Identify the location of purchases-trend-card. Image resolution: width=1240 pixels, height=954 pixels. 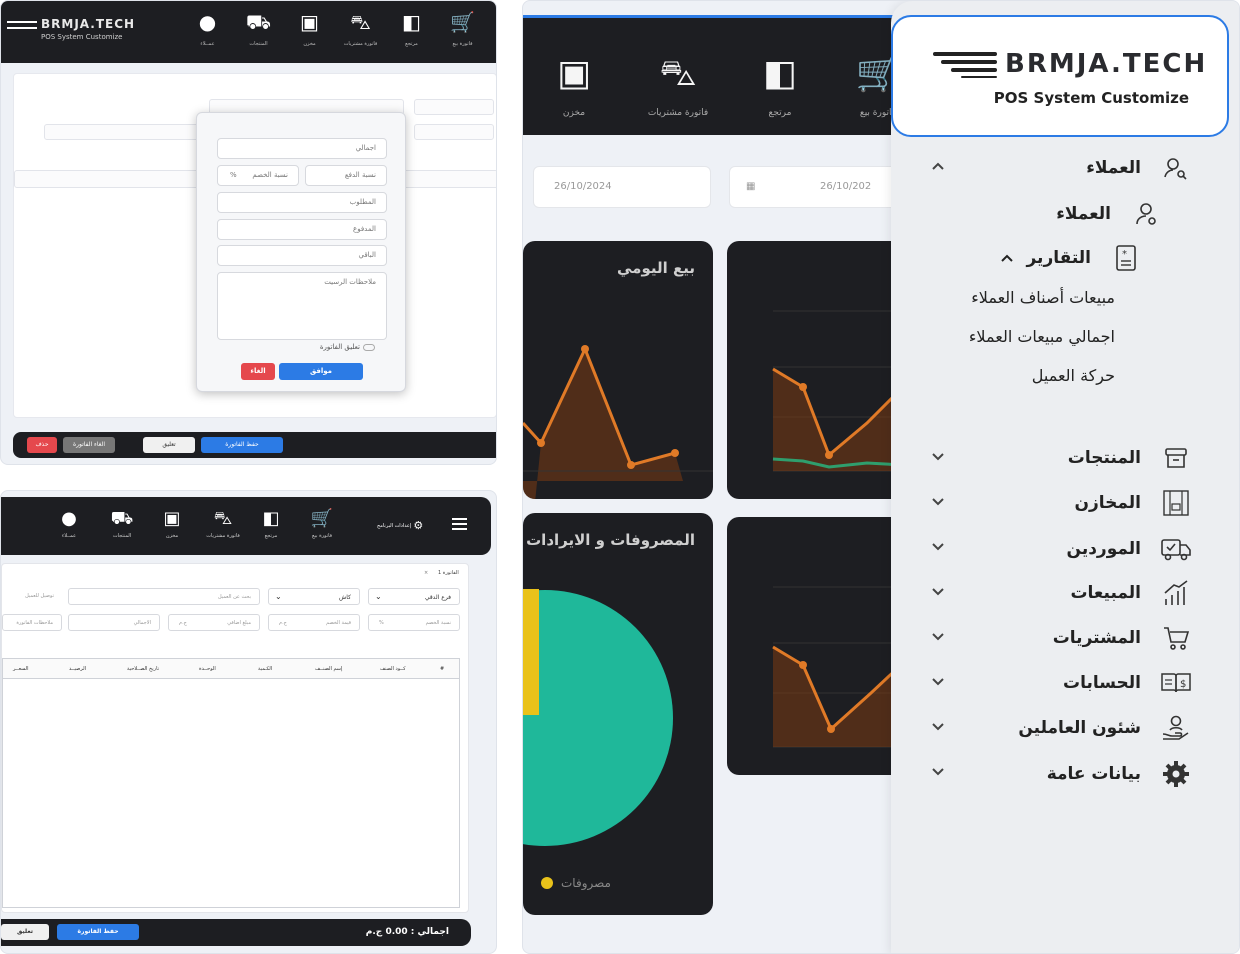
(815, 646).